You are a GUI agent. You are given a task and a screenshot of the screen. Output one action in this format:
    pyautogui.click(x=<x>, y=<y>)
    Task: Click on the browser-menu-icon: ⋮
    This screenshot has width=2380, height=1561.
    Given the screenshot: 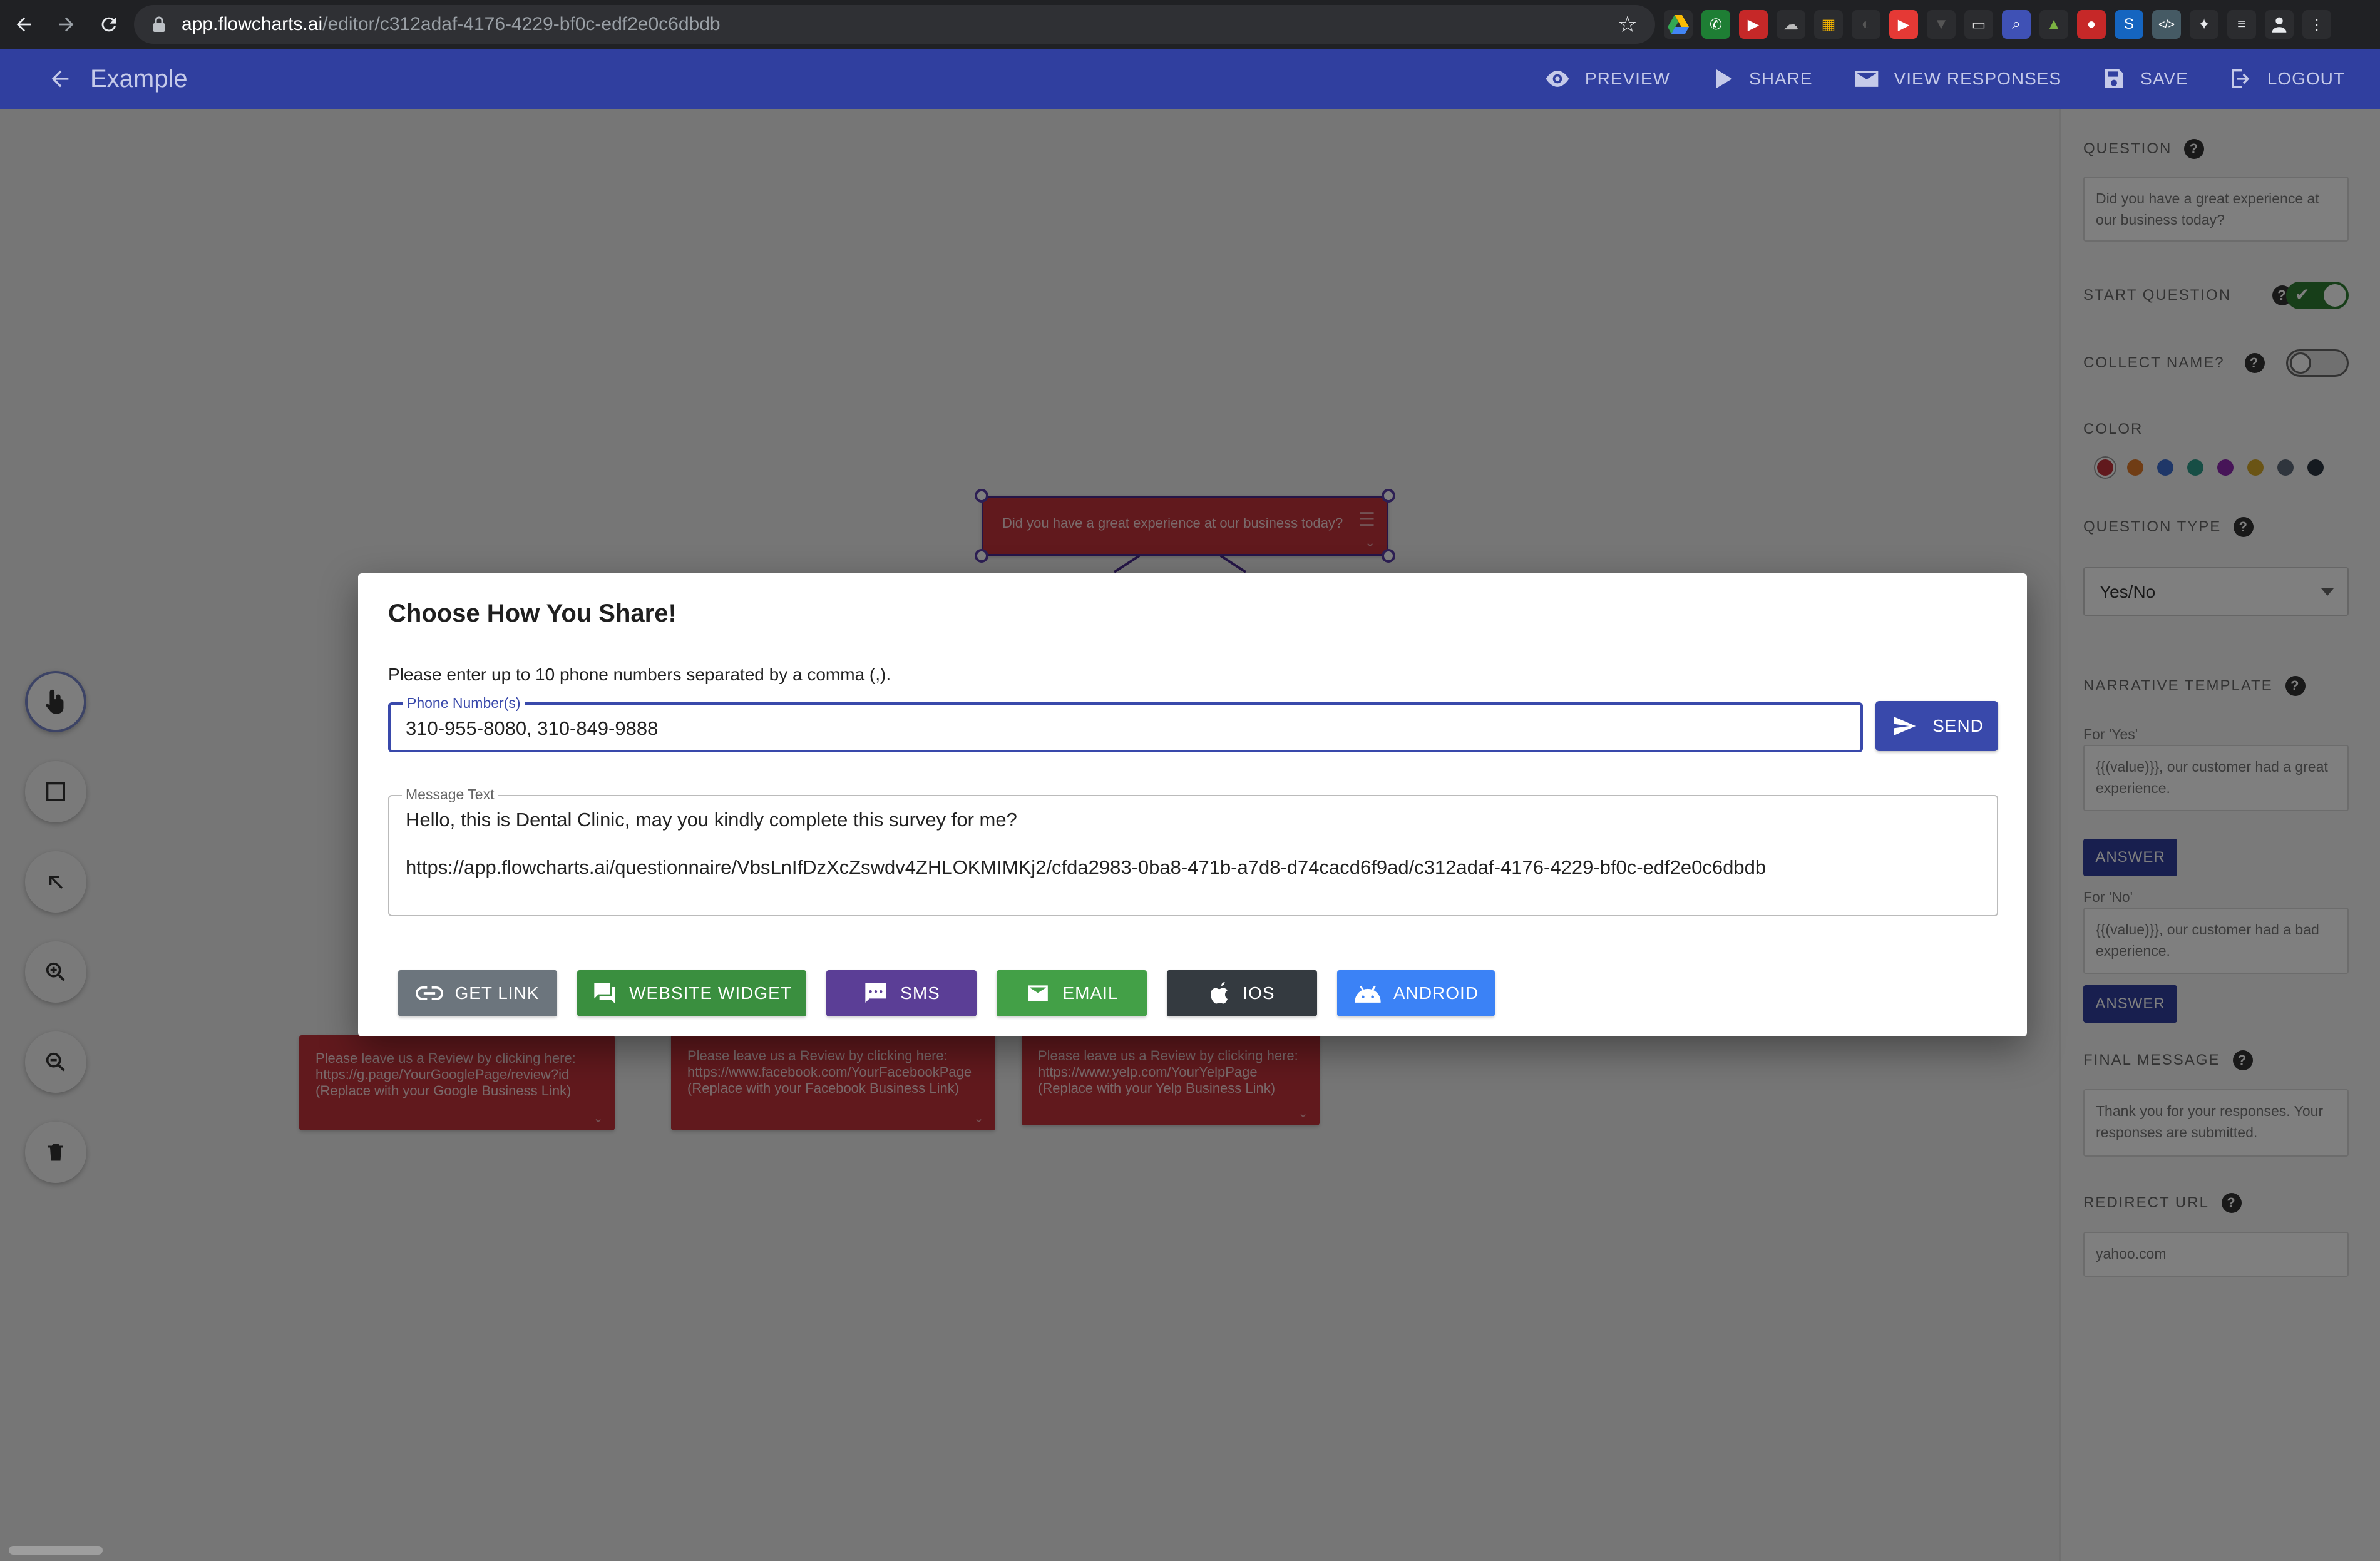 What is the action you would take?
    pyautogui.click(x=2317, y=25)
    